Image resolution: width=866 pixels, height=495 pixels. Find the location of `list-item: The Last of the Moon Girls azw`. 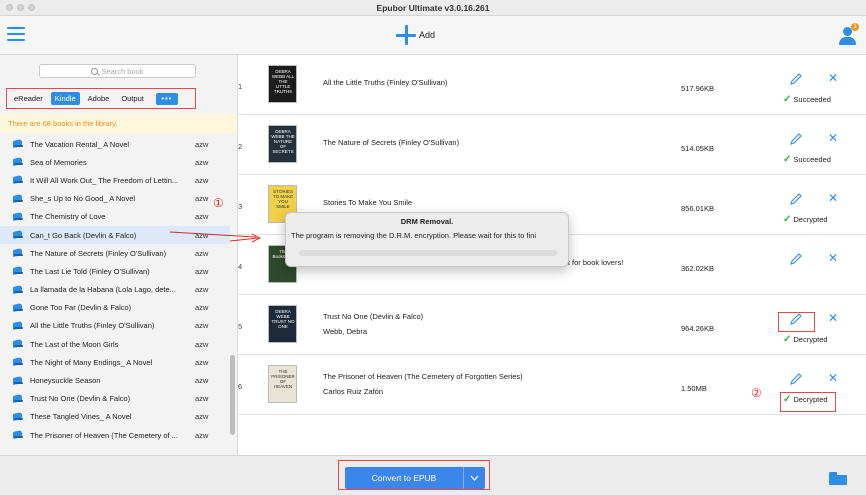

list-item: The Last of the Moon Girls azw is located at coordinates (115, 344).